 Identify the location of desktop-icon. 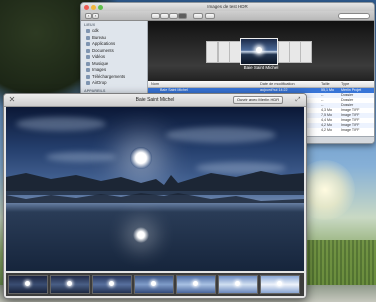
(88, 37).